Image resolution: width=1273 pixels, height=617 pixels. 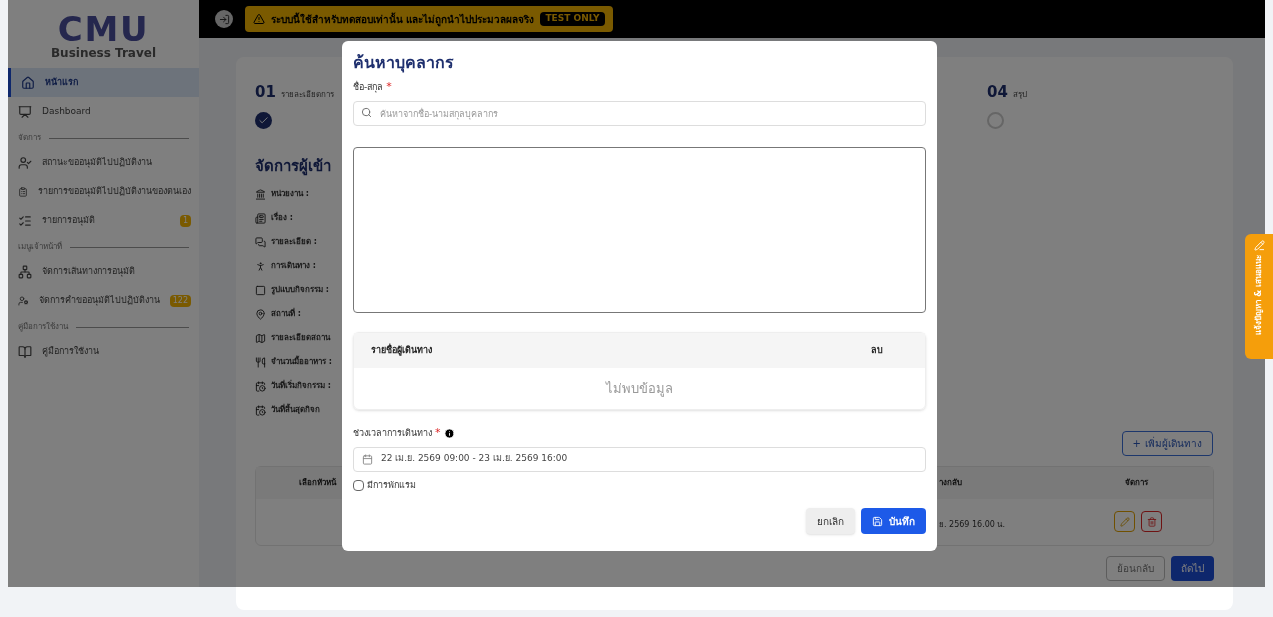 What do you see at coordinates (1019, 95) in the screenshot?
I see `step-label: สรุป` at bounding box center [1019, 95].